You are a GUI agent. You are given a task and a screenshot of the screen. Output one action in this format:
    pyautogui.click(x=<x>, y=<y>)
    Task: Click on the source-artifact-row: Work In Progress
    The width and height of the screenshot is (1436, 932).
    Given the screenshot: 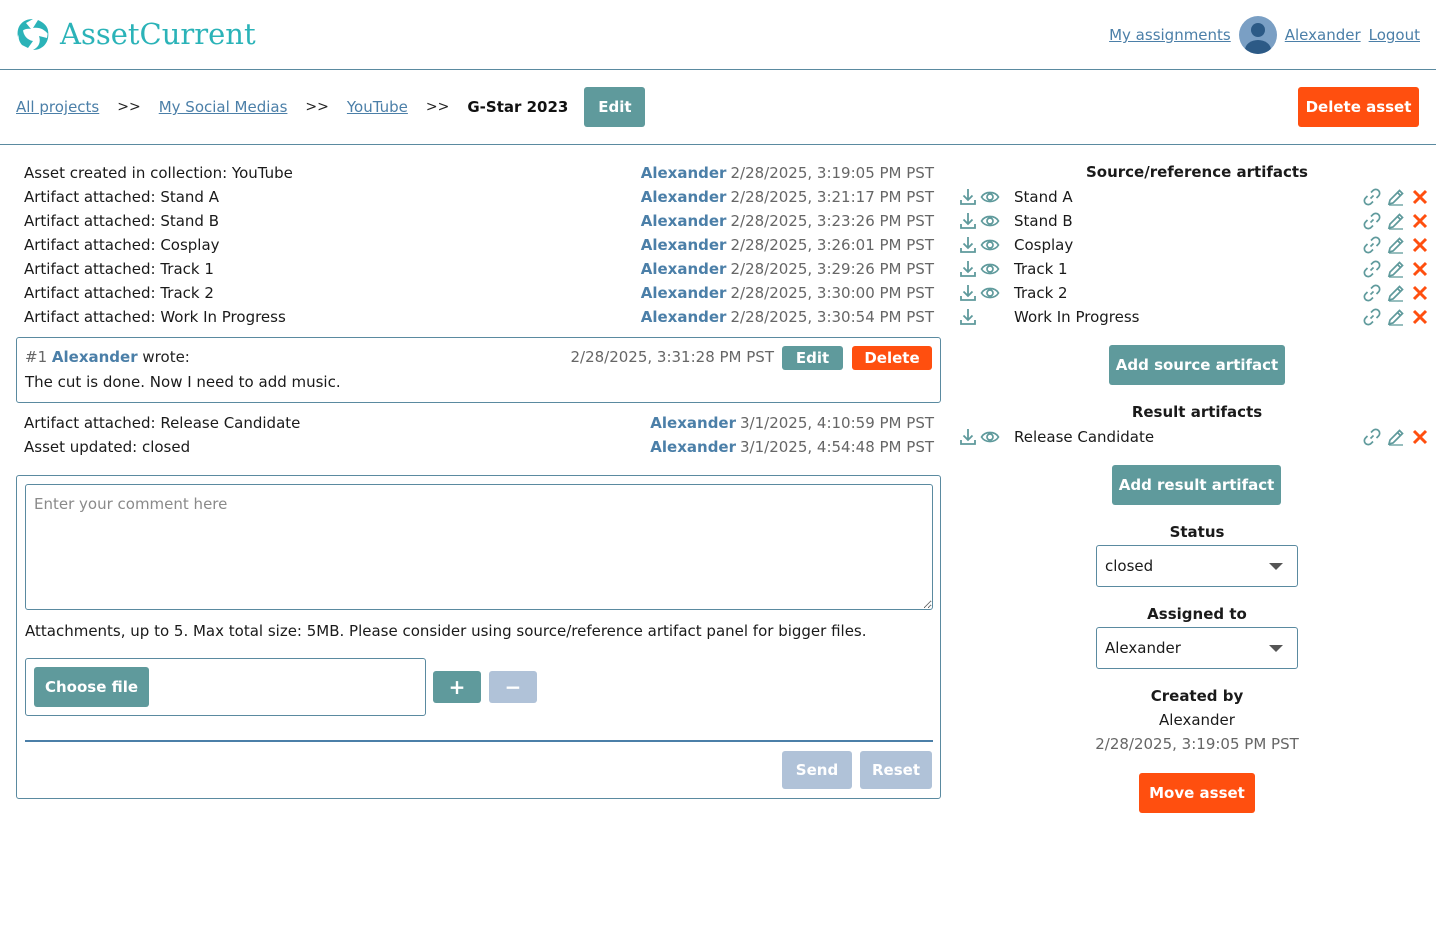 What is the action you would take?
    pyautogui.click(x=1194, y=317)
    